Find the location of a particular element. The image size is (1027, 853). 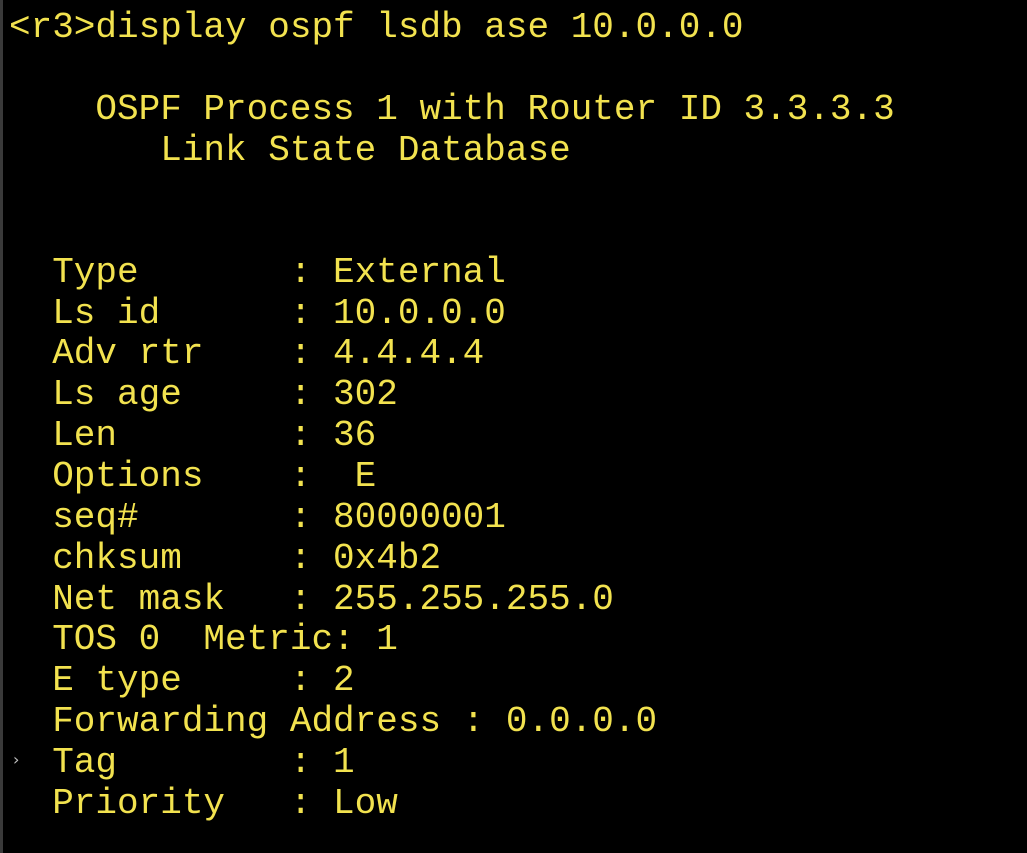

field-len: Len : 36 is located at coordinates (193, 435).